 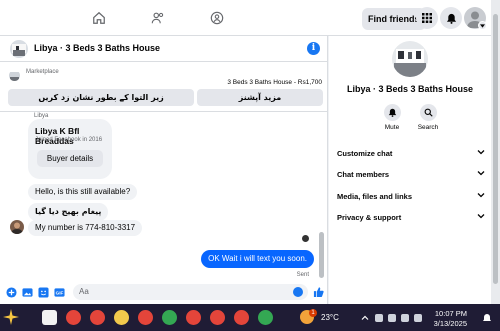 I want to click on onedrive-icon, so click(x=379, y=318).